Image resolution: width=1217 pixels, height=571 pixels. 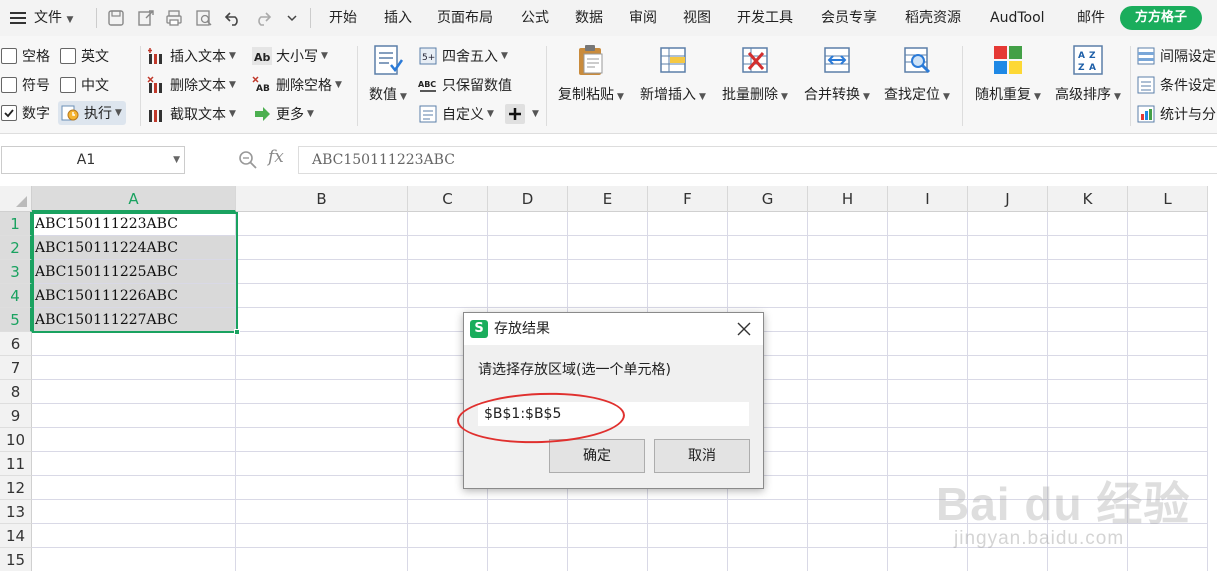 What do you see at coordinates (608, 224) in the screenshot?
I see `cell-e1` at bounding box center [608, 224].